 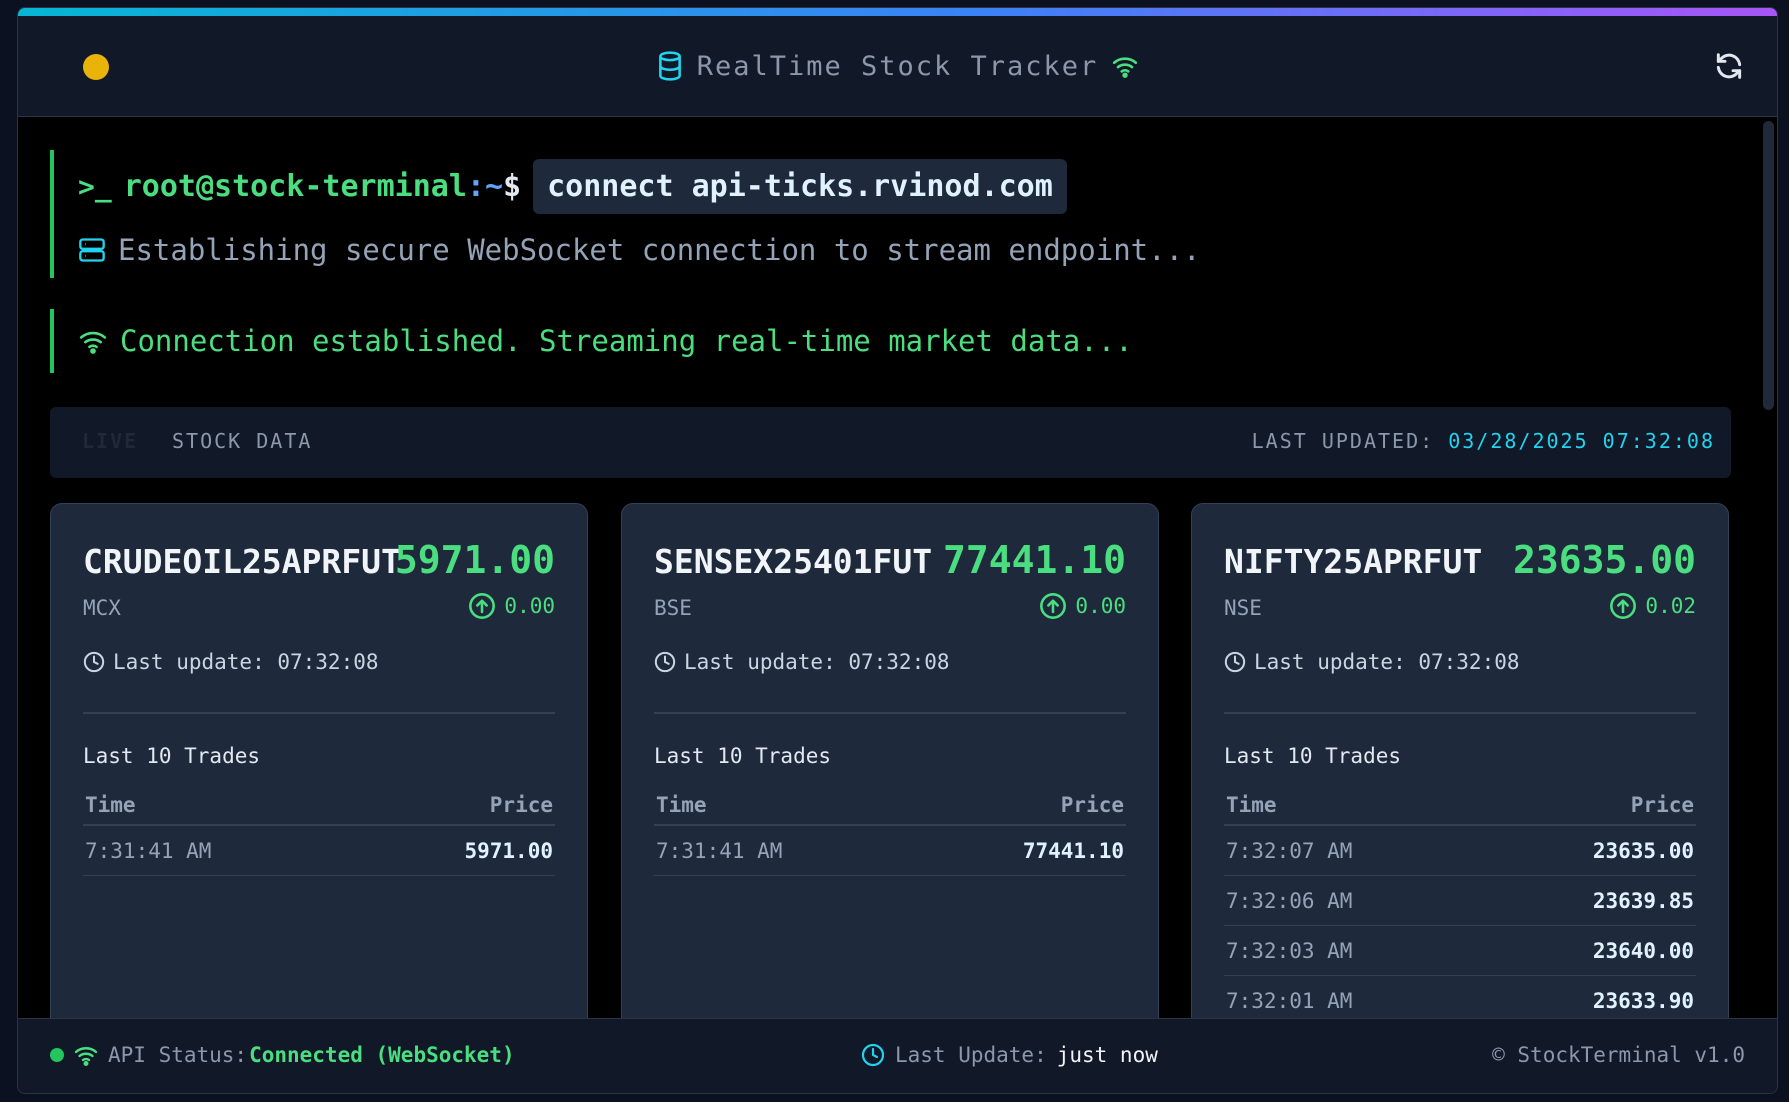 I want to click on stock-symbol: CRUDEOIL25APRFUT, so click(x=242, y=561).